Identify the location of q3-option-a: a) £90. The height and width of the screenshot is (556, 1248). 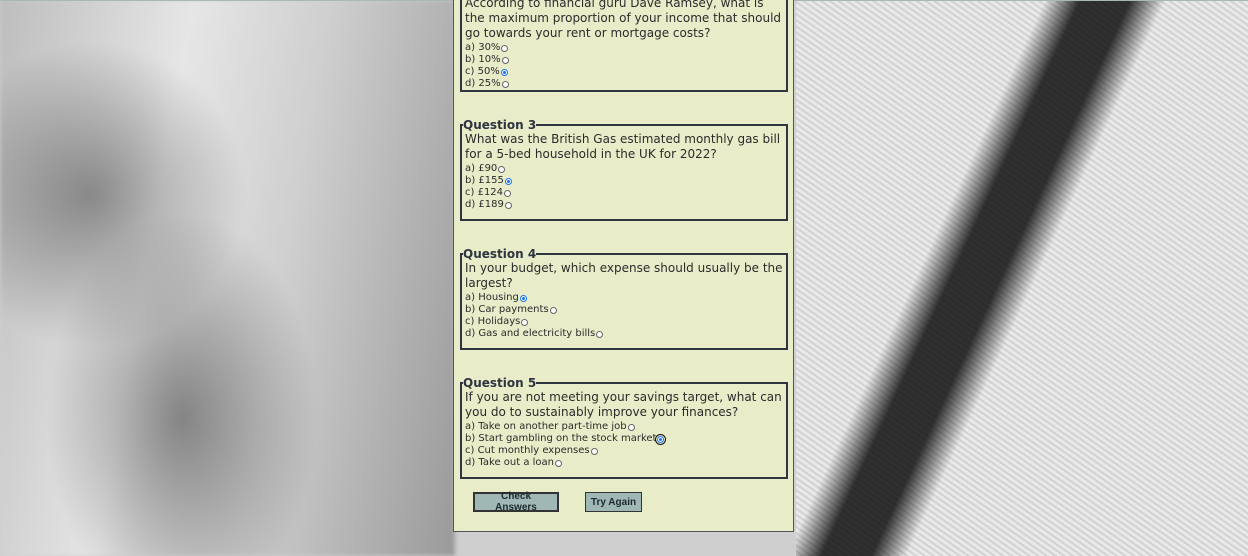
(624, 169).